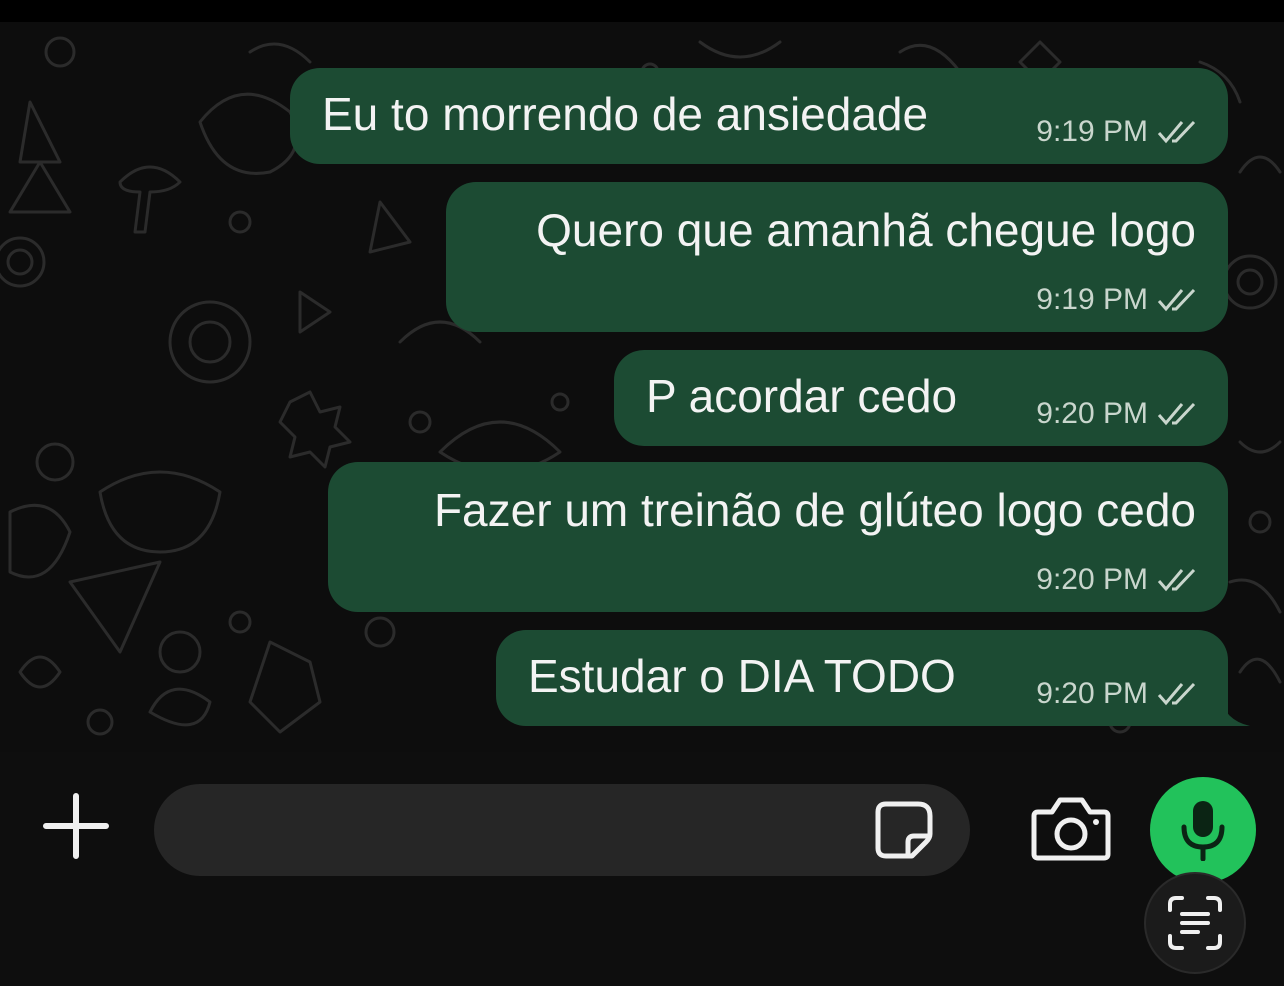 The height and width of the screenshot is (986, 1284). I want to click on mic-button, so click(1203, 830).